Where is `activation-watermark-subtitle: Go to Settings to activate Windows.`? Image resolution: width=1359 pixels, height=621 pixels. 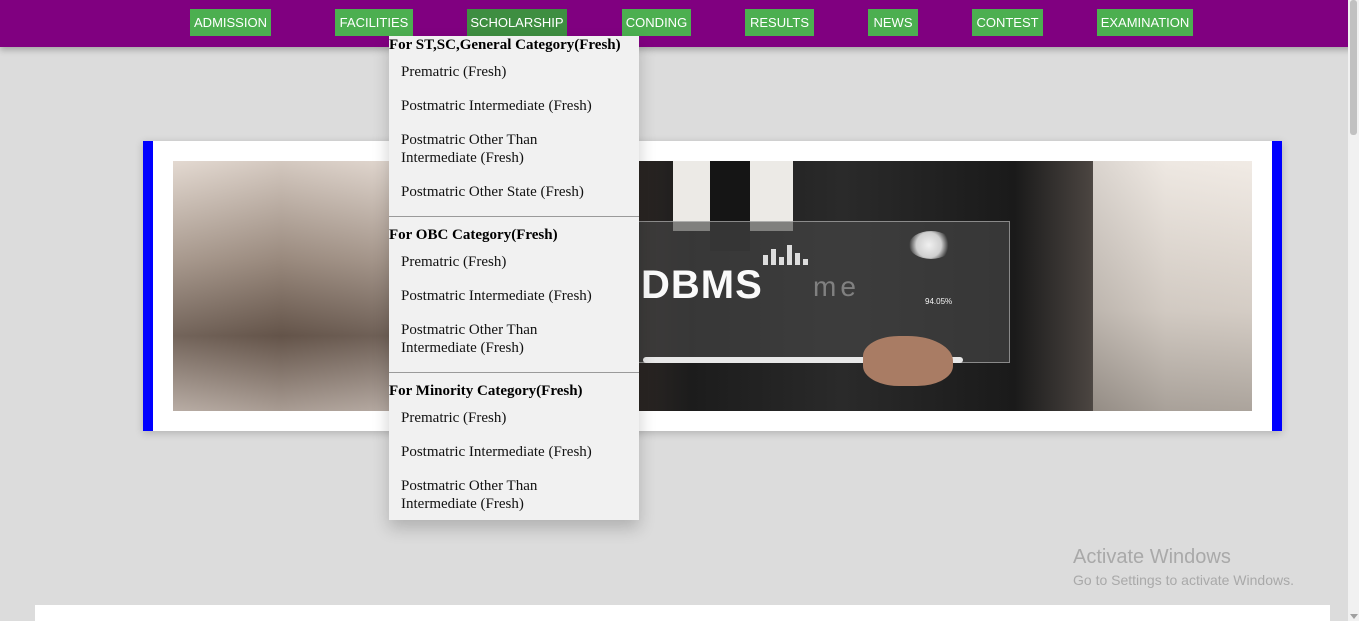
activation-watermark-subtitle: Go to Settings to activate Windows. is located at coordinates (1183, 580).